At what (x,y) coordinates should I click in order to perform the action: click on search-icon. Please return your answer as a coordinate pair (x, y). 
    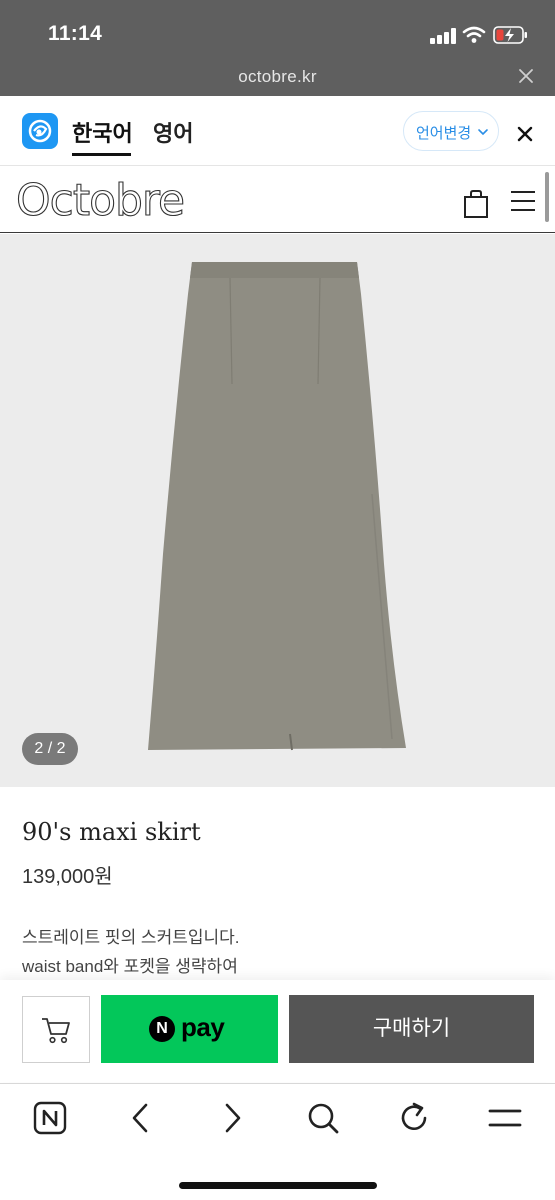
    Looking at the image, I should click on (323, 1118).